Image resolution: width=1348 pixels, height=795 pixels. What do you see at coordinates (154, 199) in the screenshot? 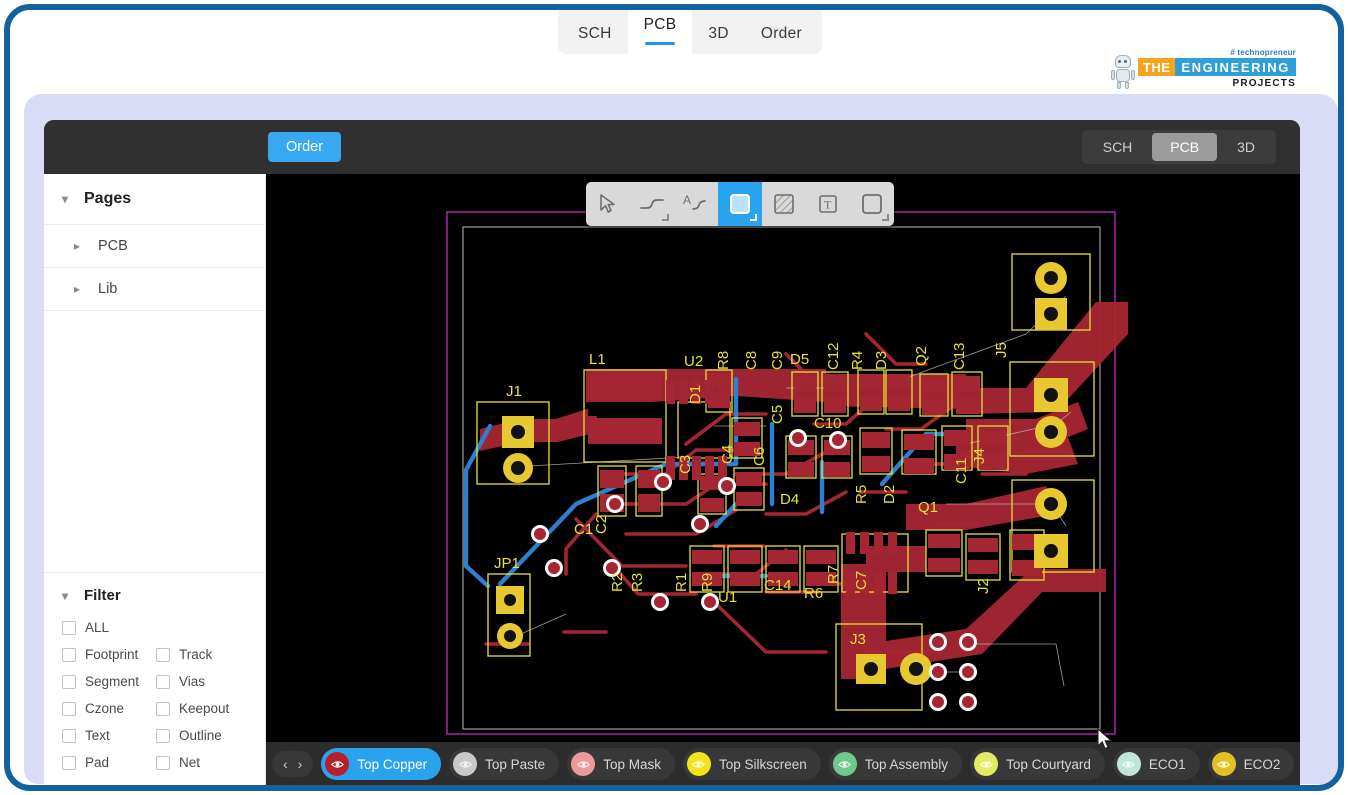
I see `pages-panel-header: ▾ Pages` at bounding box center [154, 199].